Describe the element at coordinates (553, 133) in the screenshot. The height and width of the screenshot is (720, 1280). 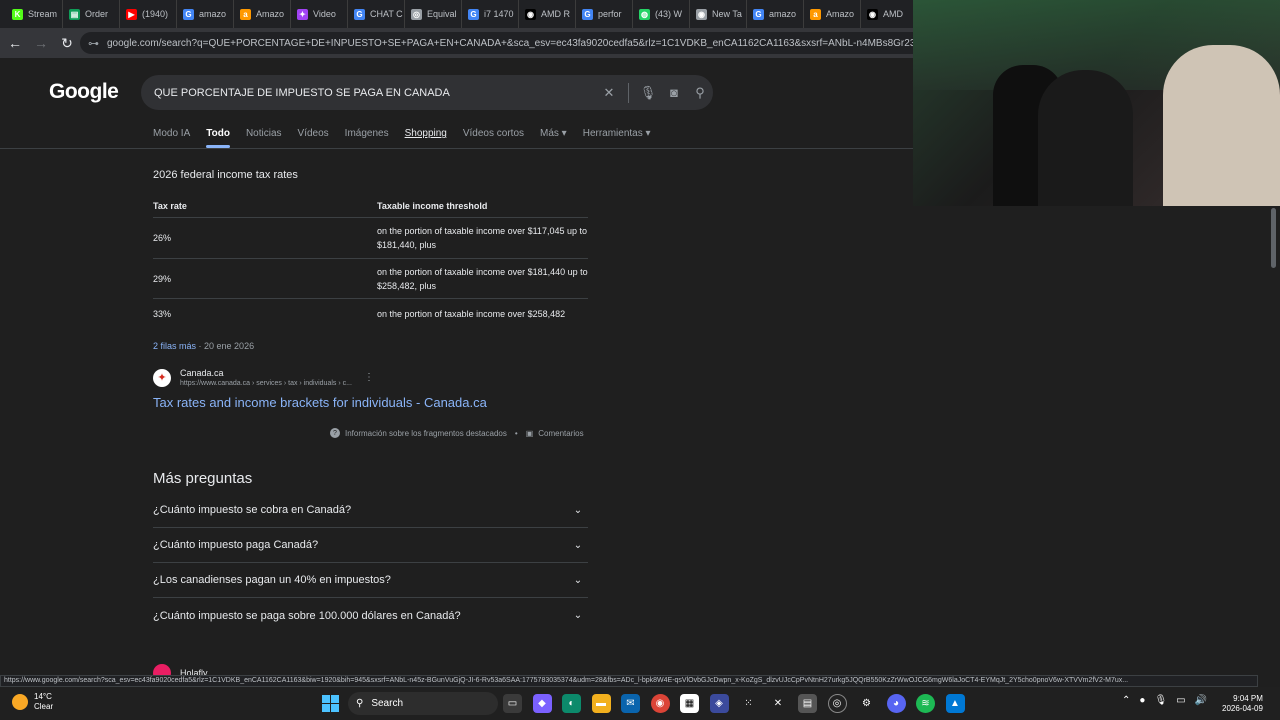
I see `tab-mas: Más ▾` at that location.